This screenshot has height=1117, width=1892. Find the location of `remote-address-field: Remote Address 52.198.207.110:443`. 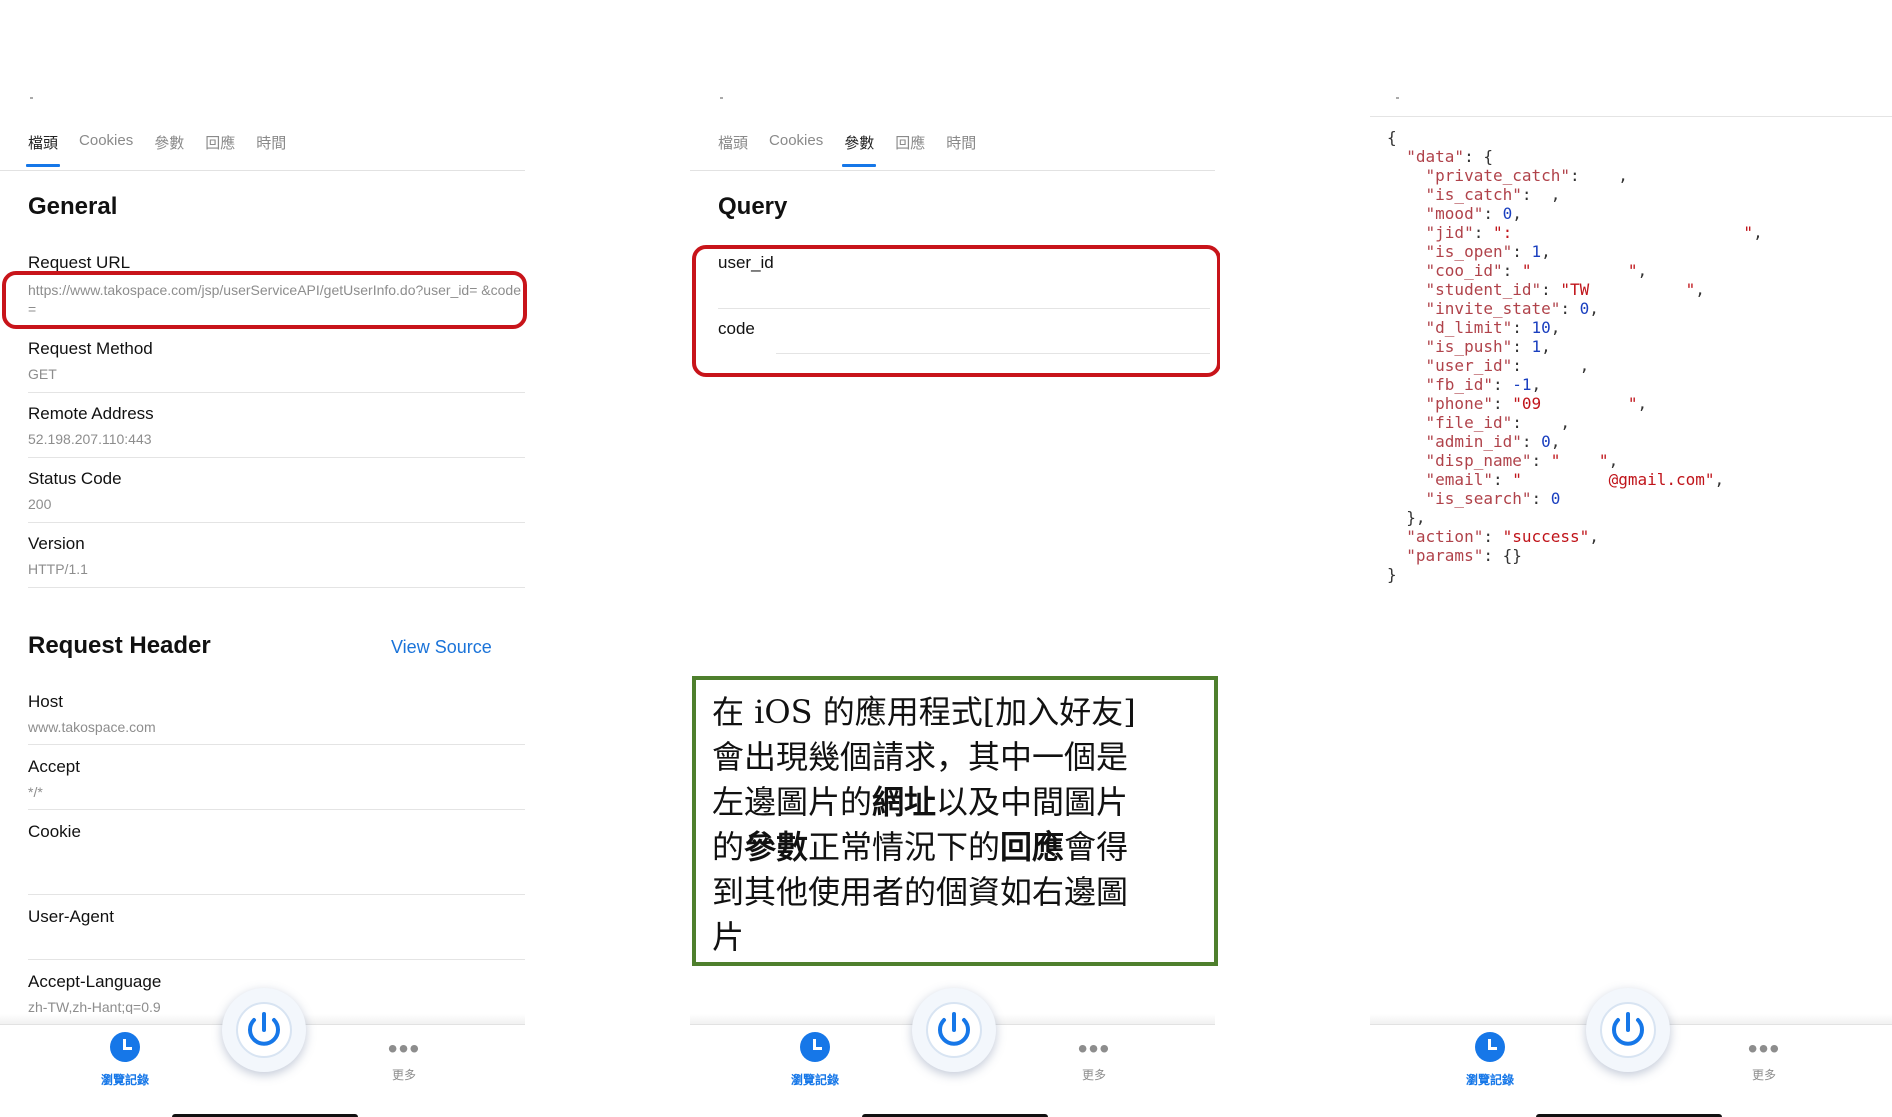

remote-address-field: Remote Address 52.198.207.110:443 is located at coordinates (276, 426).